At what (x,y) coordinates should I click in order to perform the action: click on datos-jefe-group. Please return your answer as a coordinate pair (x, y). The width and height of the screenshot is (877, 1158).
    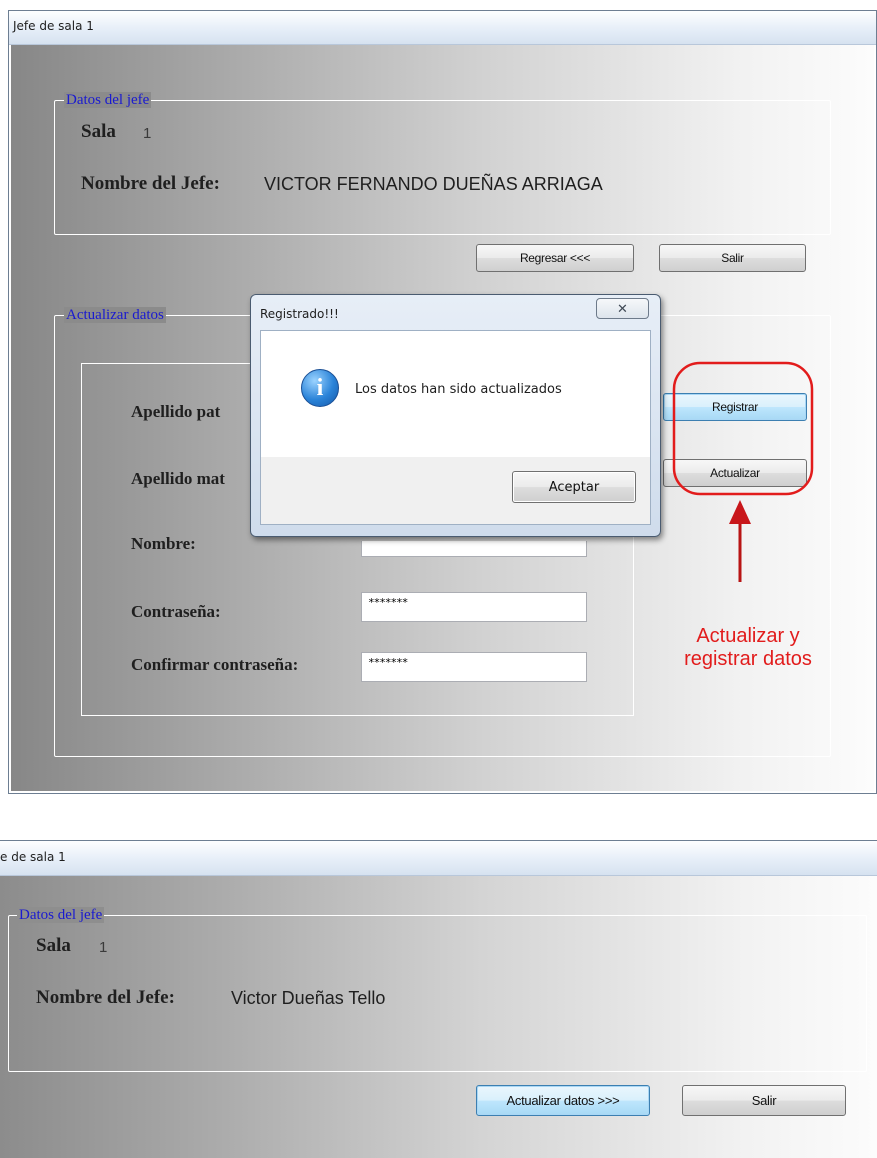
    Looking at the image, I should click on (442, 167).